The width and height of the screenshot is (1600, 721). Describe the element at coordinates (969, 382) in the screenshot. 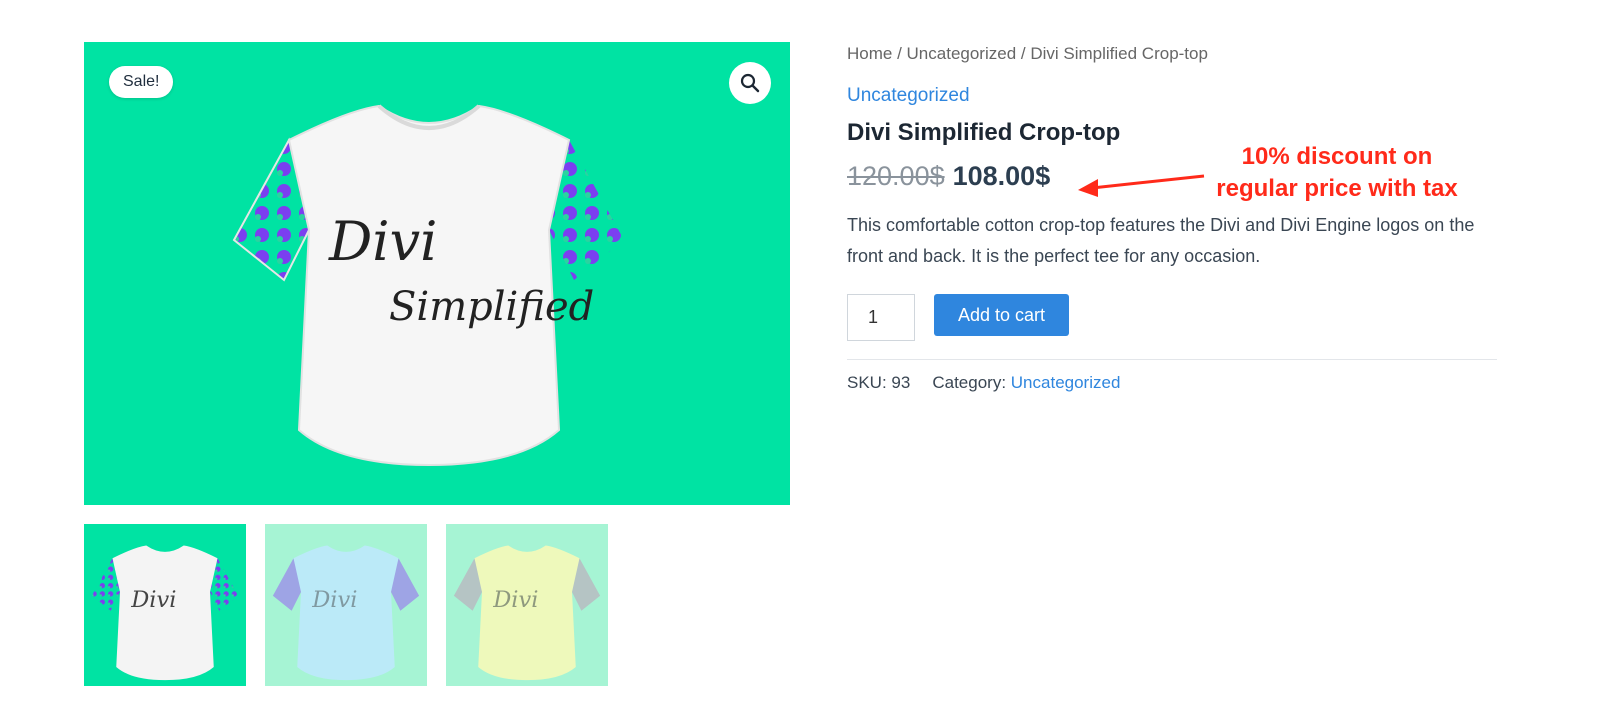

I see `category-label: Category:` at that location.